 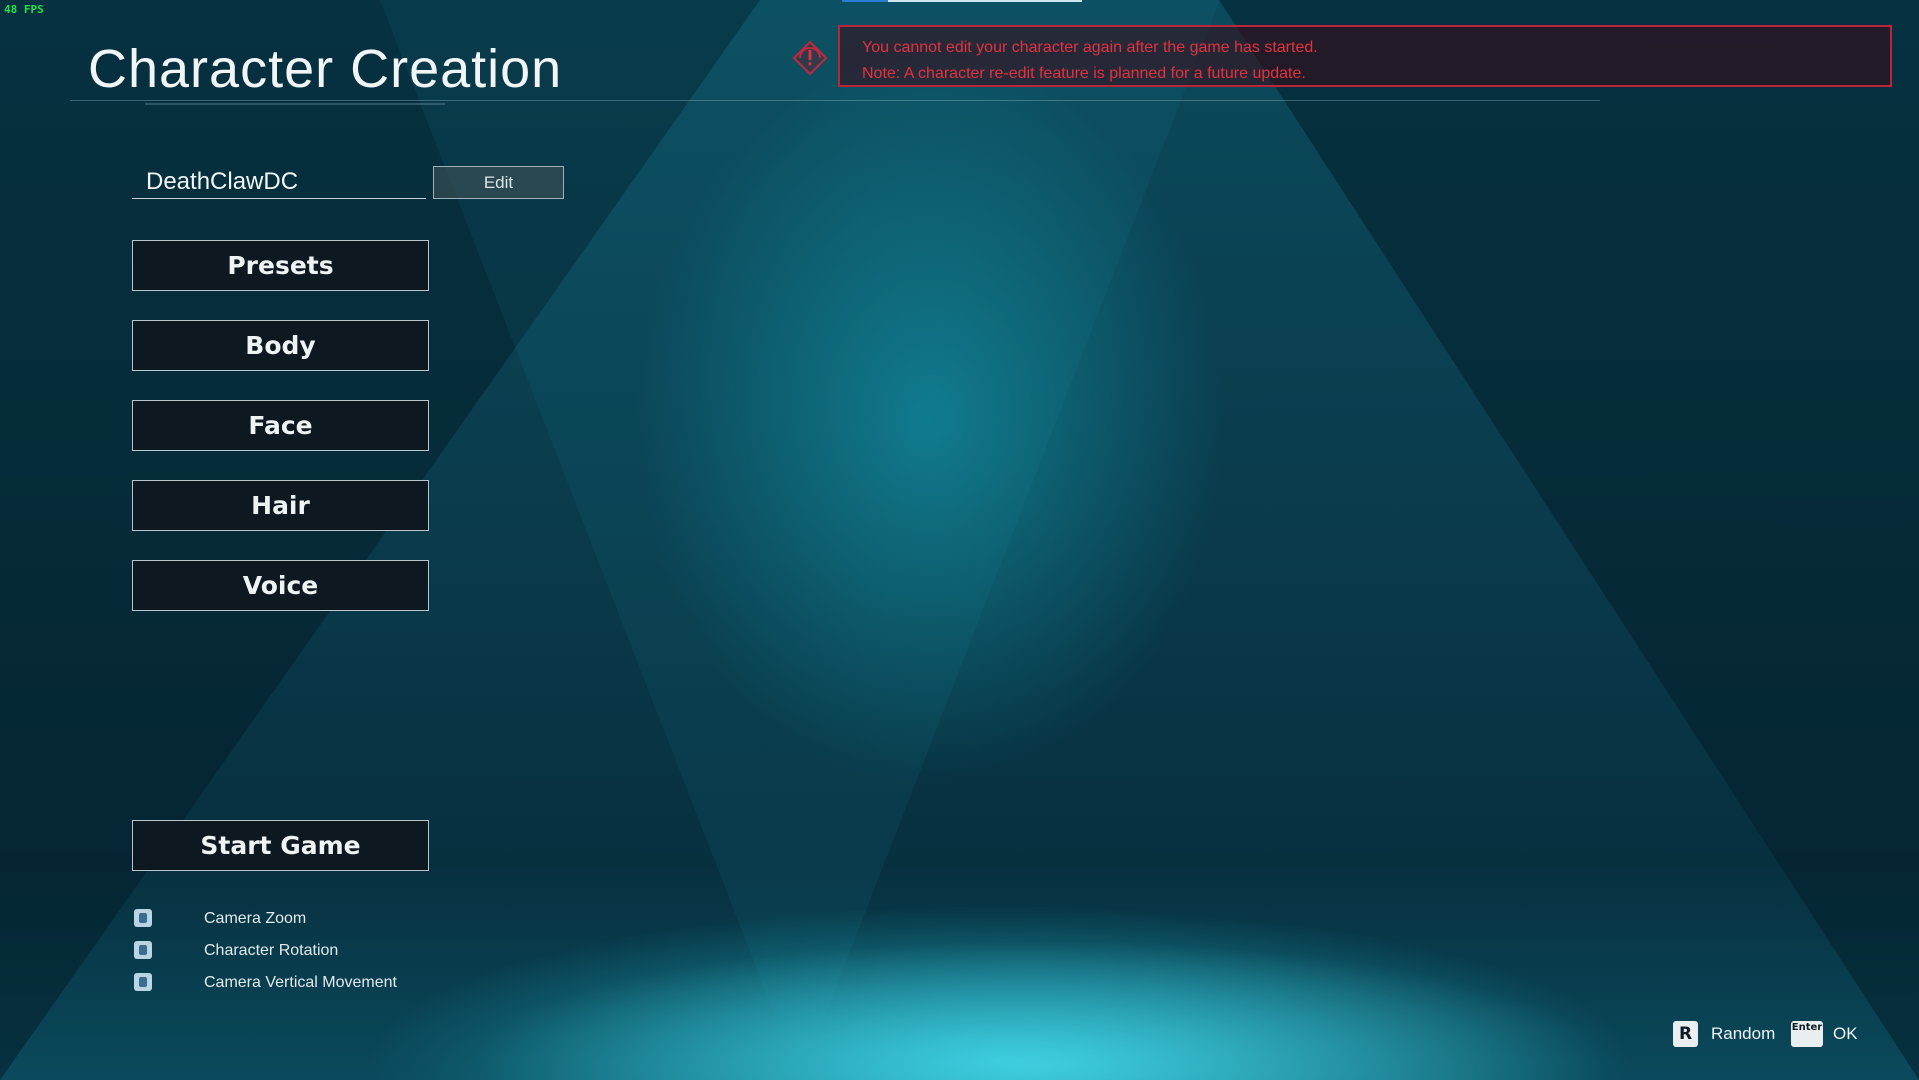 What do you see at coordinates (985, 1) in the screenshot?
I see `top-accent-bar-light` at bounding box center [985, 1].